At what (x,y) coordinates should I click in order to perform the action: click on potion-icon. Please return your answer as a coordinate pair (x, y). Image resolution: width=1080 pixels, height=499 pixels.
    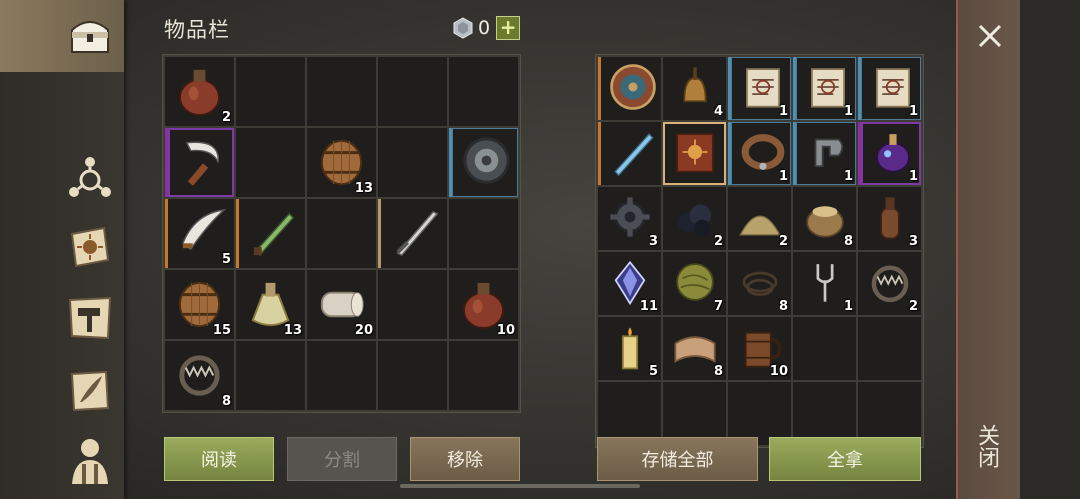
    Looking at the image, I should click on (270, 304).